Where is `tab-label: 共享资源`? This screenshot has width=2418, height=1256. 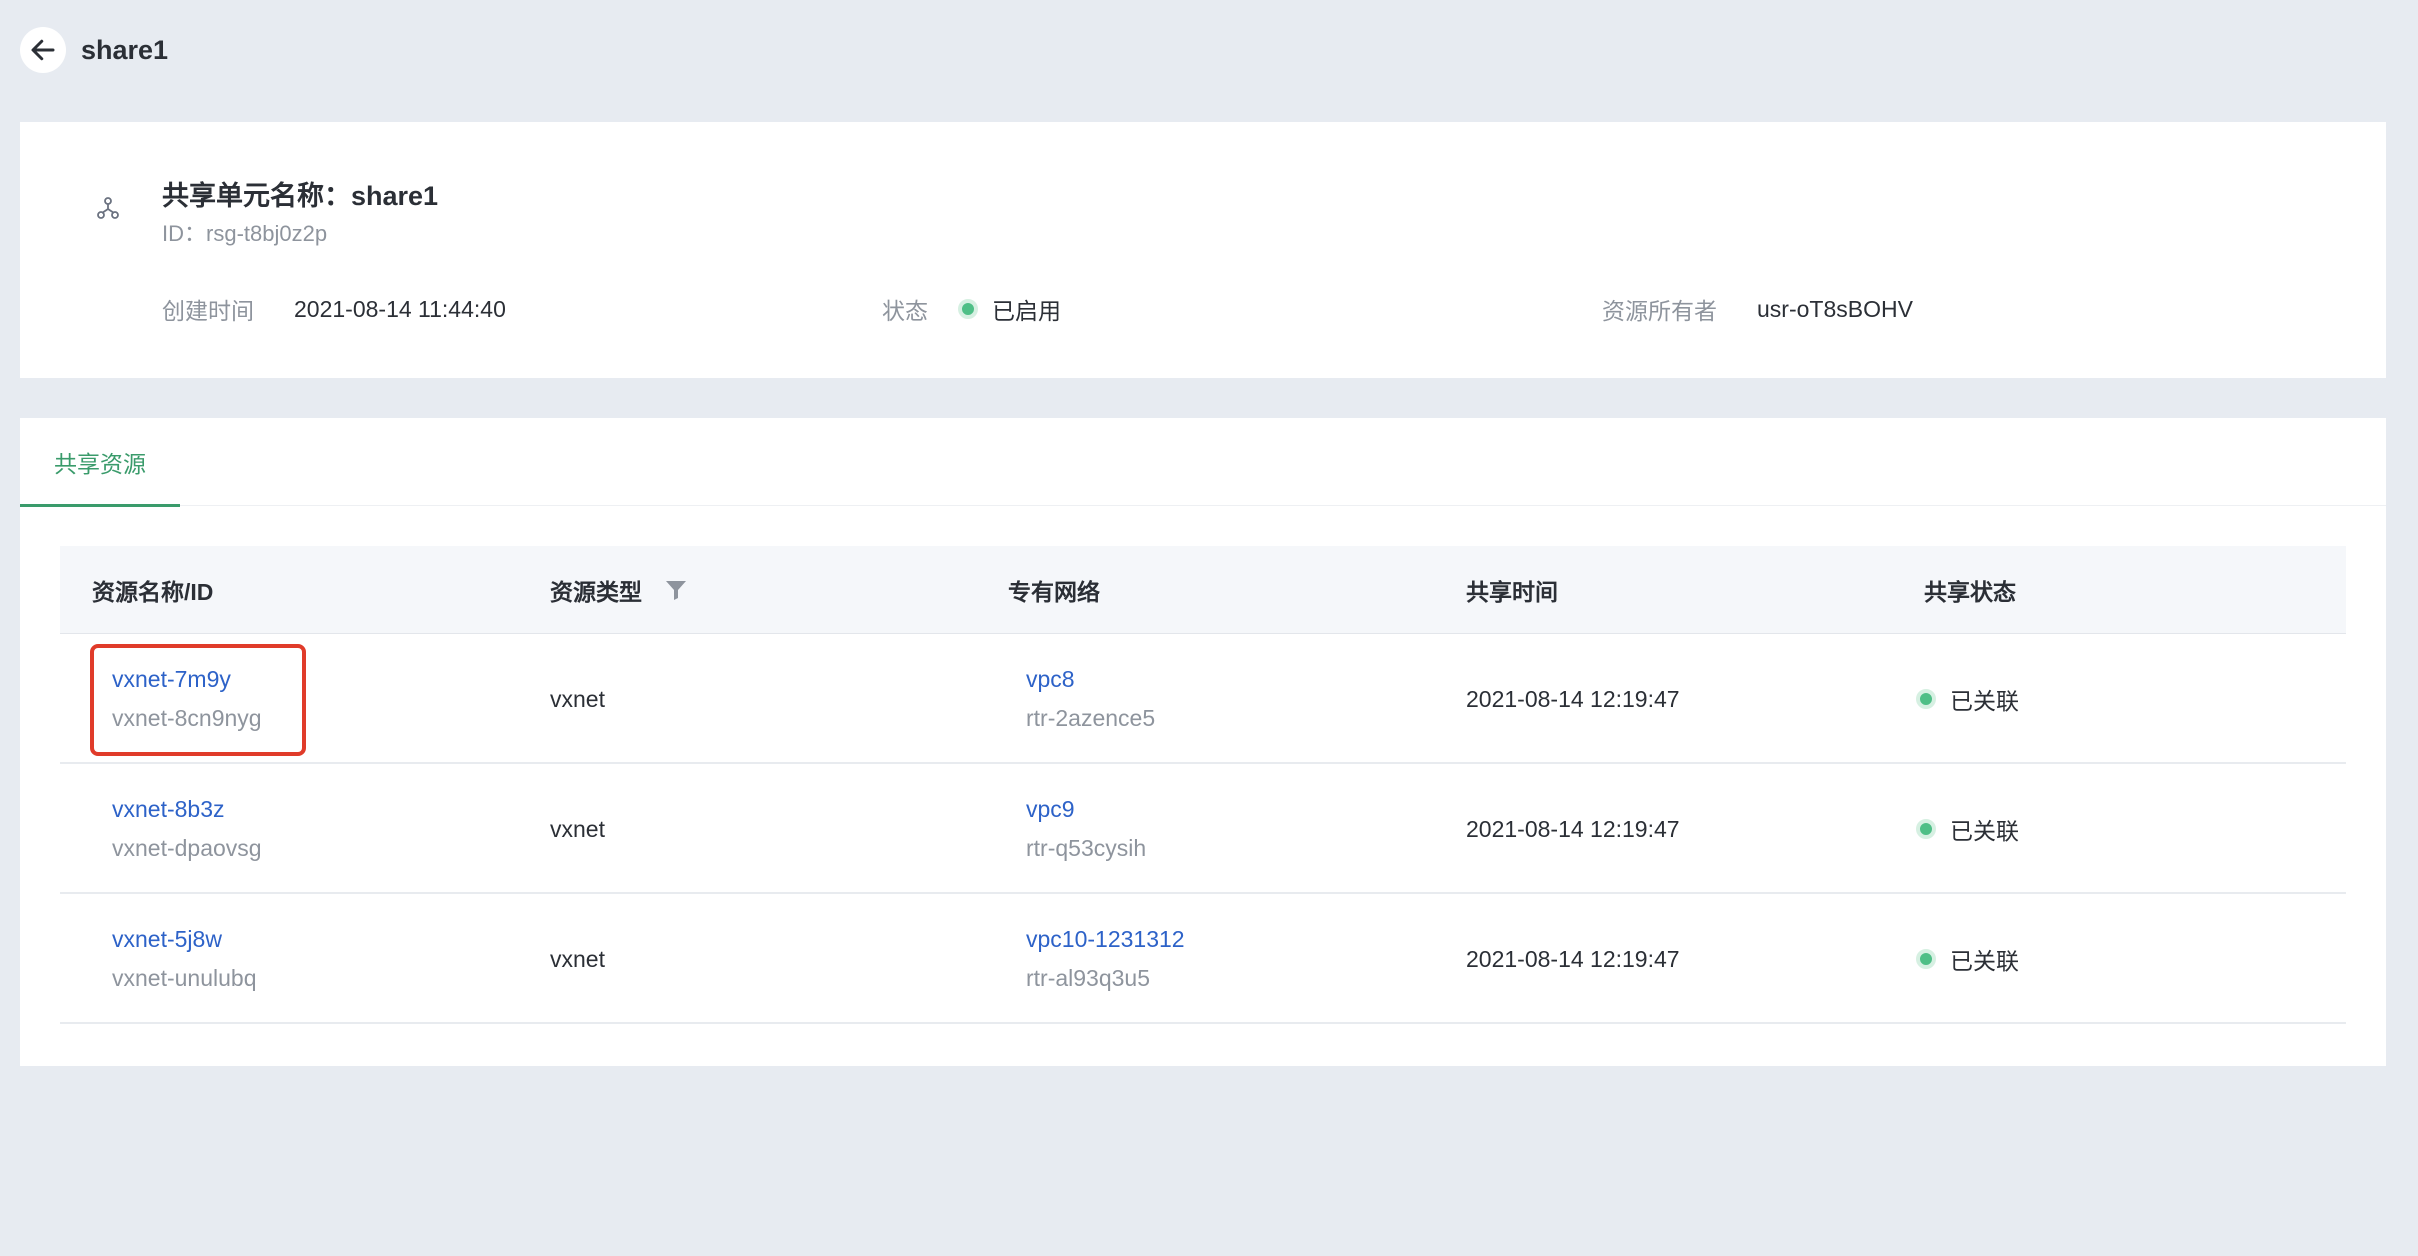
tab-label: 共享资源 is located at coordinates (100, 464).